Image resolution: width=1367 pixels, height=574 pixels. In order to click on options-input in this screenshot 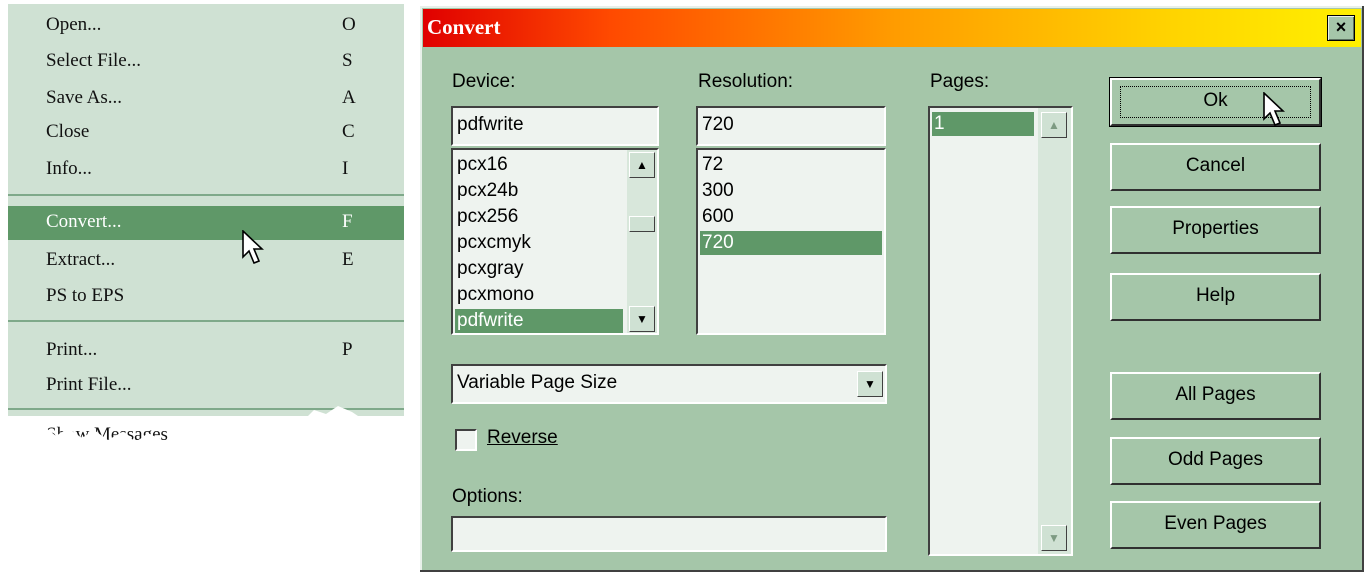, I will do `click(669, 534)`.